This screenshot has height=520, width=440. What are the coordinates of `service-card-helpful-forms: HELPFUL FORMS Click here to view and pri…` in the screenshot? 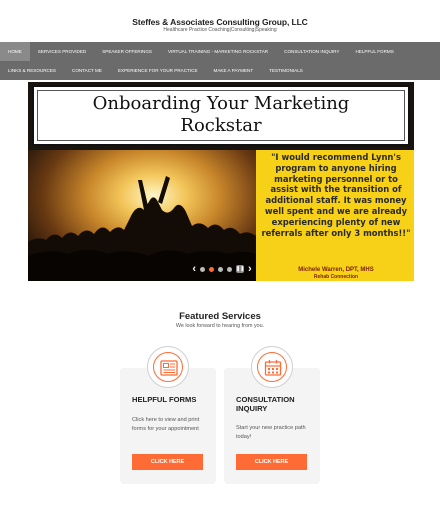 It's located at (168, 415).